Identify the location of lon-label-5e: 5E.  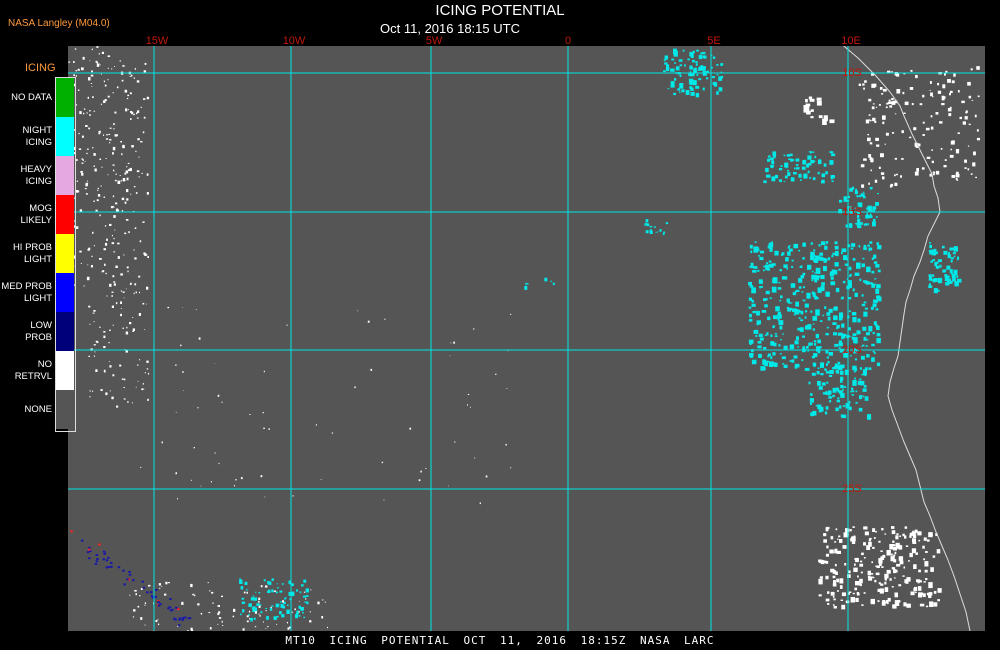
(714, 41).